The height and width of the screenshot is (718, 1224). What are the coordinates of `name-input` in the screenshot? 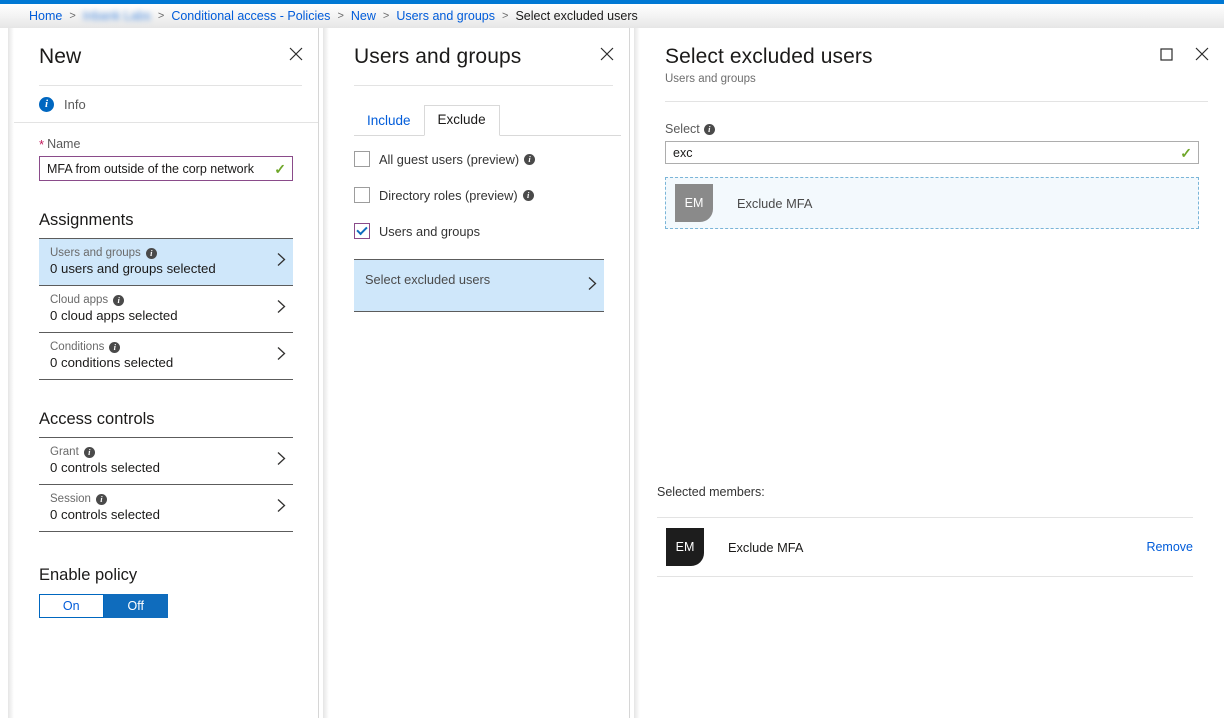 It's located at (166, 168).